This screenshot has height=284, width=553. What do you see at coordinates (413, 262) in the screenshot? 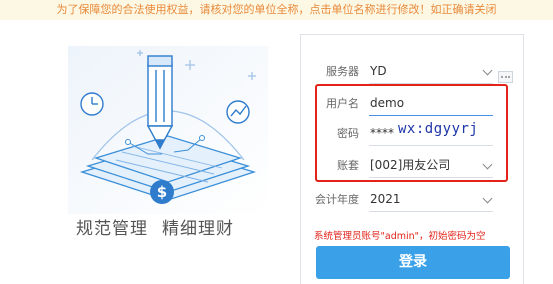
I see `login-button: 登录` at bounding box center [413, 262].